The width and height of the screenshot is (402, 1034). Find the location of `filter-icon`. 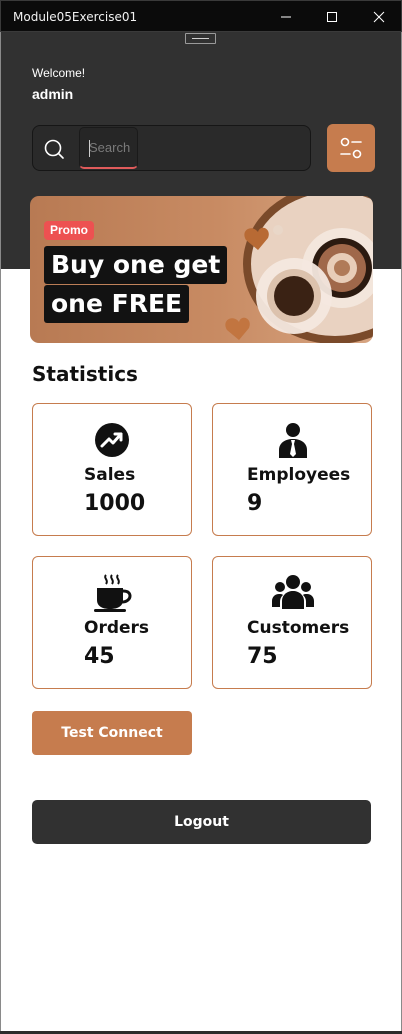

filter-icon is located at coordinates (351, 148).